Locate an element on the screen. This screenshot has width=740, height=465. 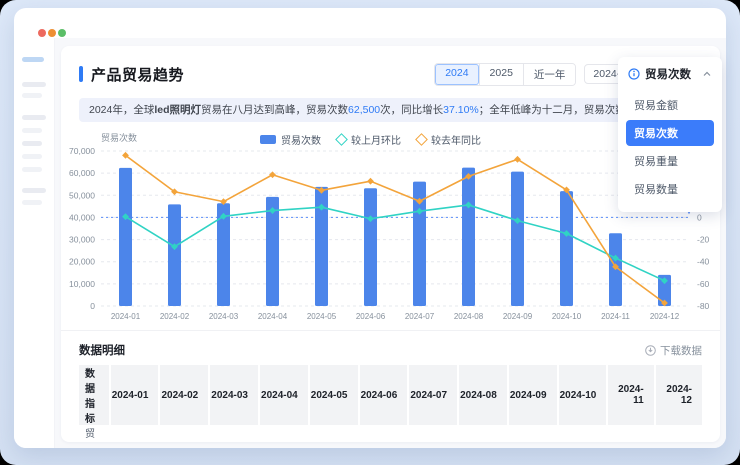
svg-text: 2024-09 is located at coordinates (518, 316).